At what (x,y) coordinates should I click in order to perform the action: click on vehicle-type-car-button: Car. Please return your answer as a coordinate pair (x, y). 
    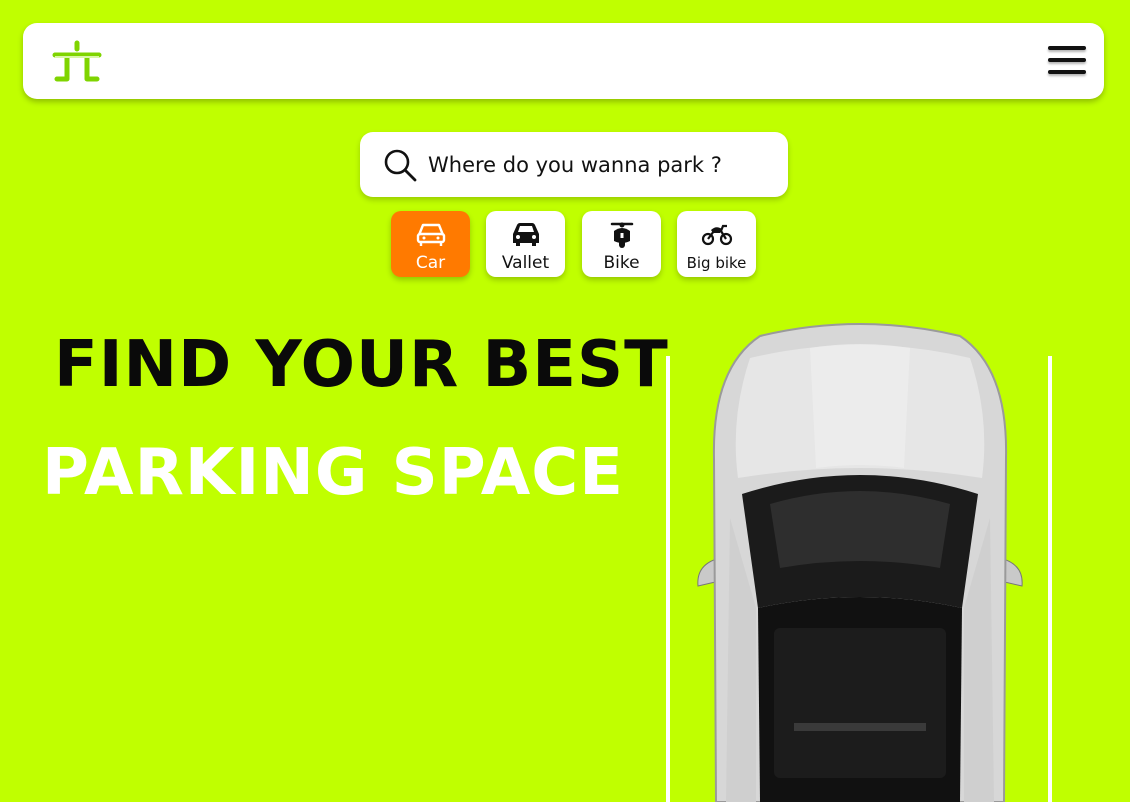
    Looking at the image, I should click on (430, 244).